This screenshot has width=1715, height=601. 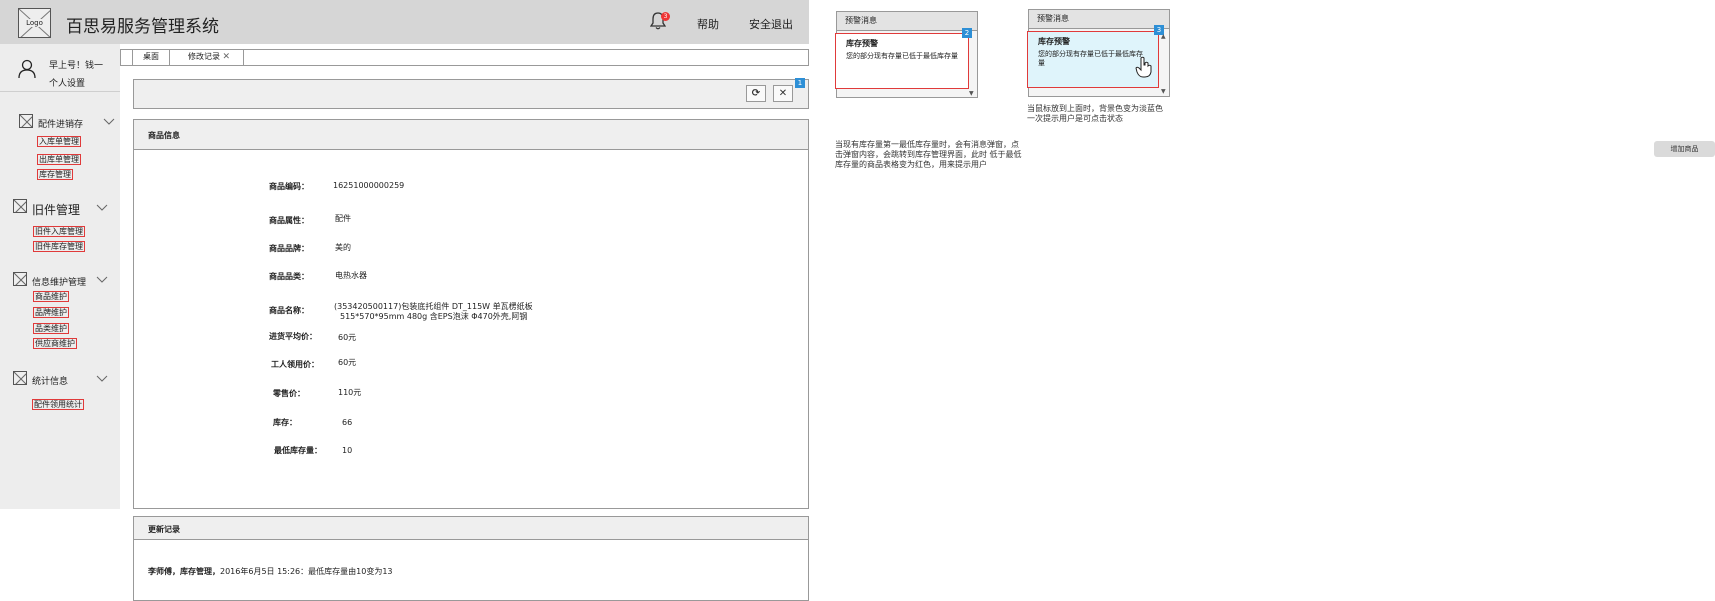 What do you see at coordinates (350, 392) in the screenshot?
I see `field-value-retail-price: 110元` at bounding box center [350, 392].